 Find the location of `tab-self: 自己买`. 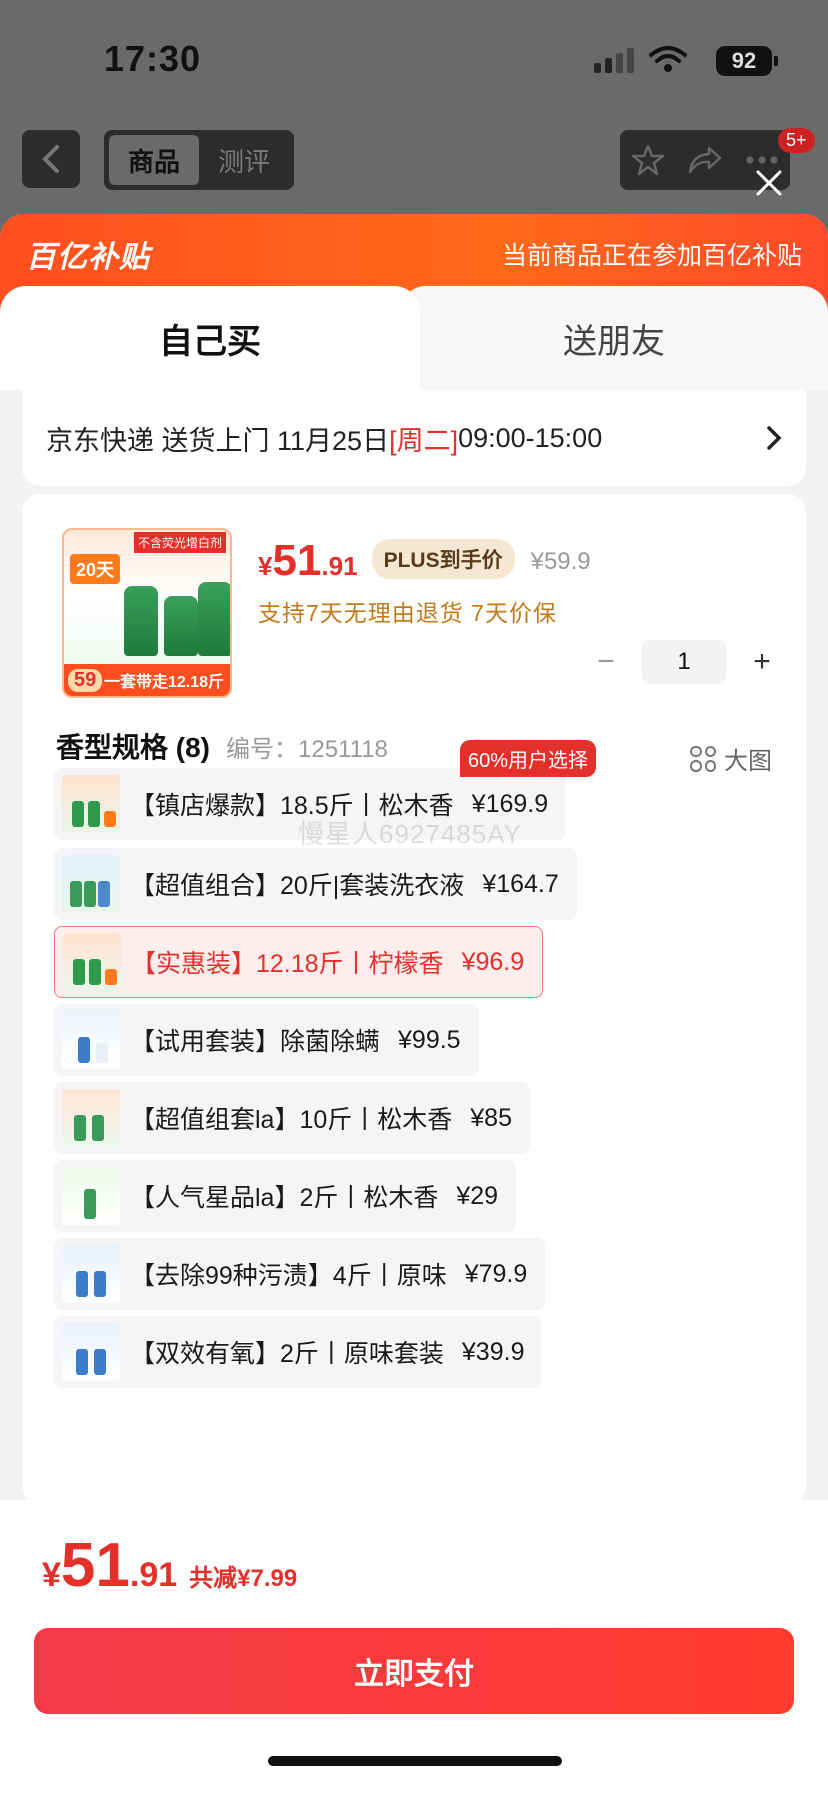

tab-self: 自己买 is located at coordinates (210, 338).